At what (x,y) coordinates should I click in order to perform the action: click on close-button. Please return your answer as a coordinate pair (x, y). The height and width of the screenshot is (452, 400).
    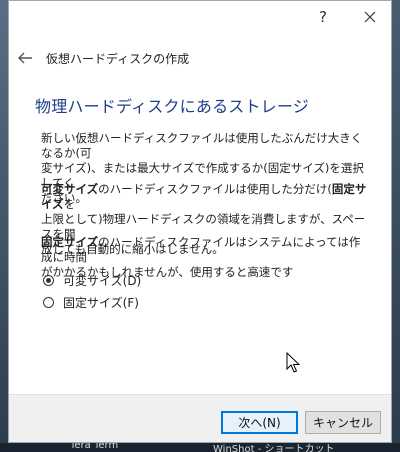
    Looking at the image, I should click on (370, 17).